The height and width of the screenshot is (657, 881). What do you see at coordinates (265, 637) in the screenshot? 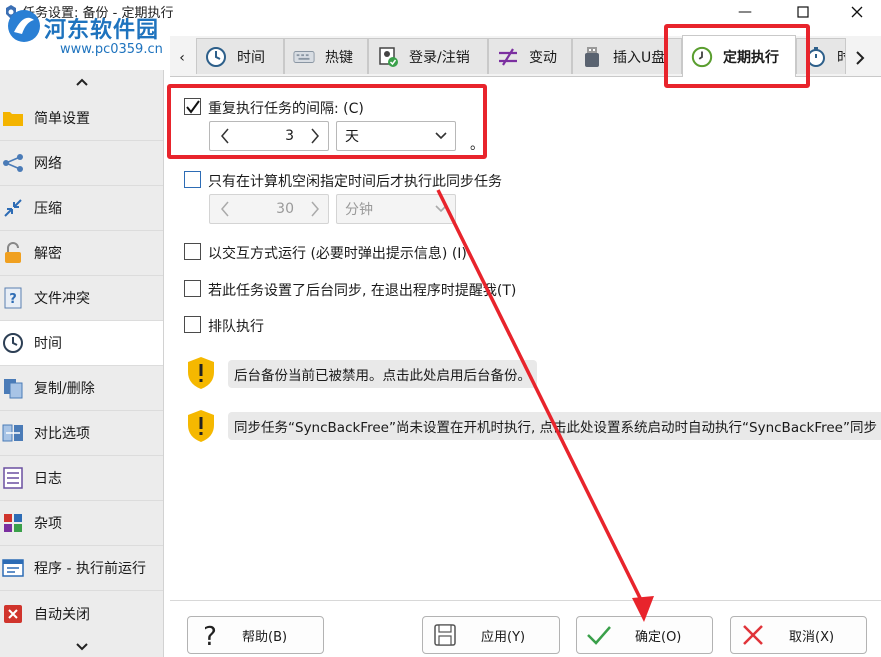
I see `help-button-label: 帮助(B)` at bounding box center [265, 637].